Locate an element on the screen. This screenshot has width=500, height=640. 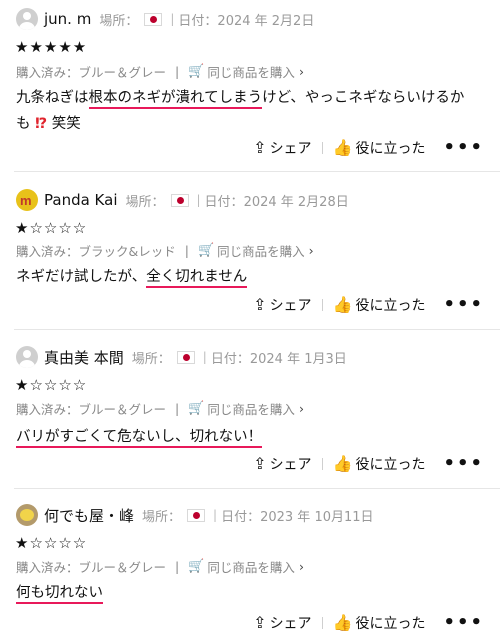
review-header: 真由美 本間 場所： | 日付： 2024 年 1月3日 is located at coordinates (181, 357).